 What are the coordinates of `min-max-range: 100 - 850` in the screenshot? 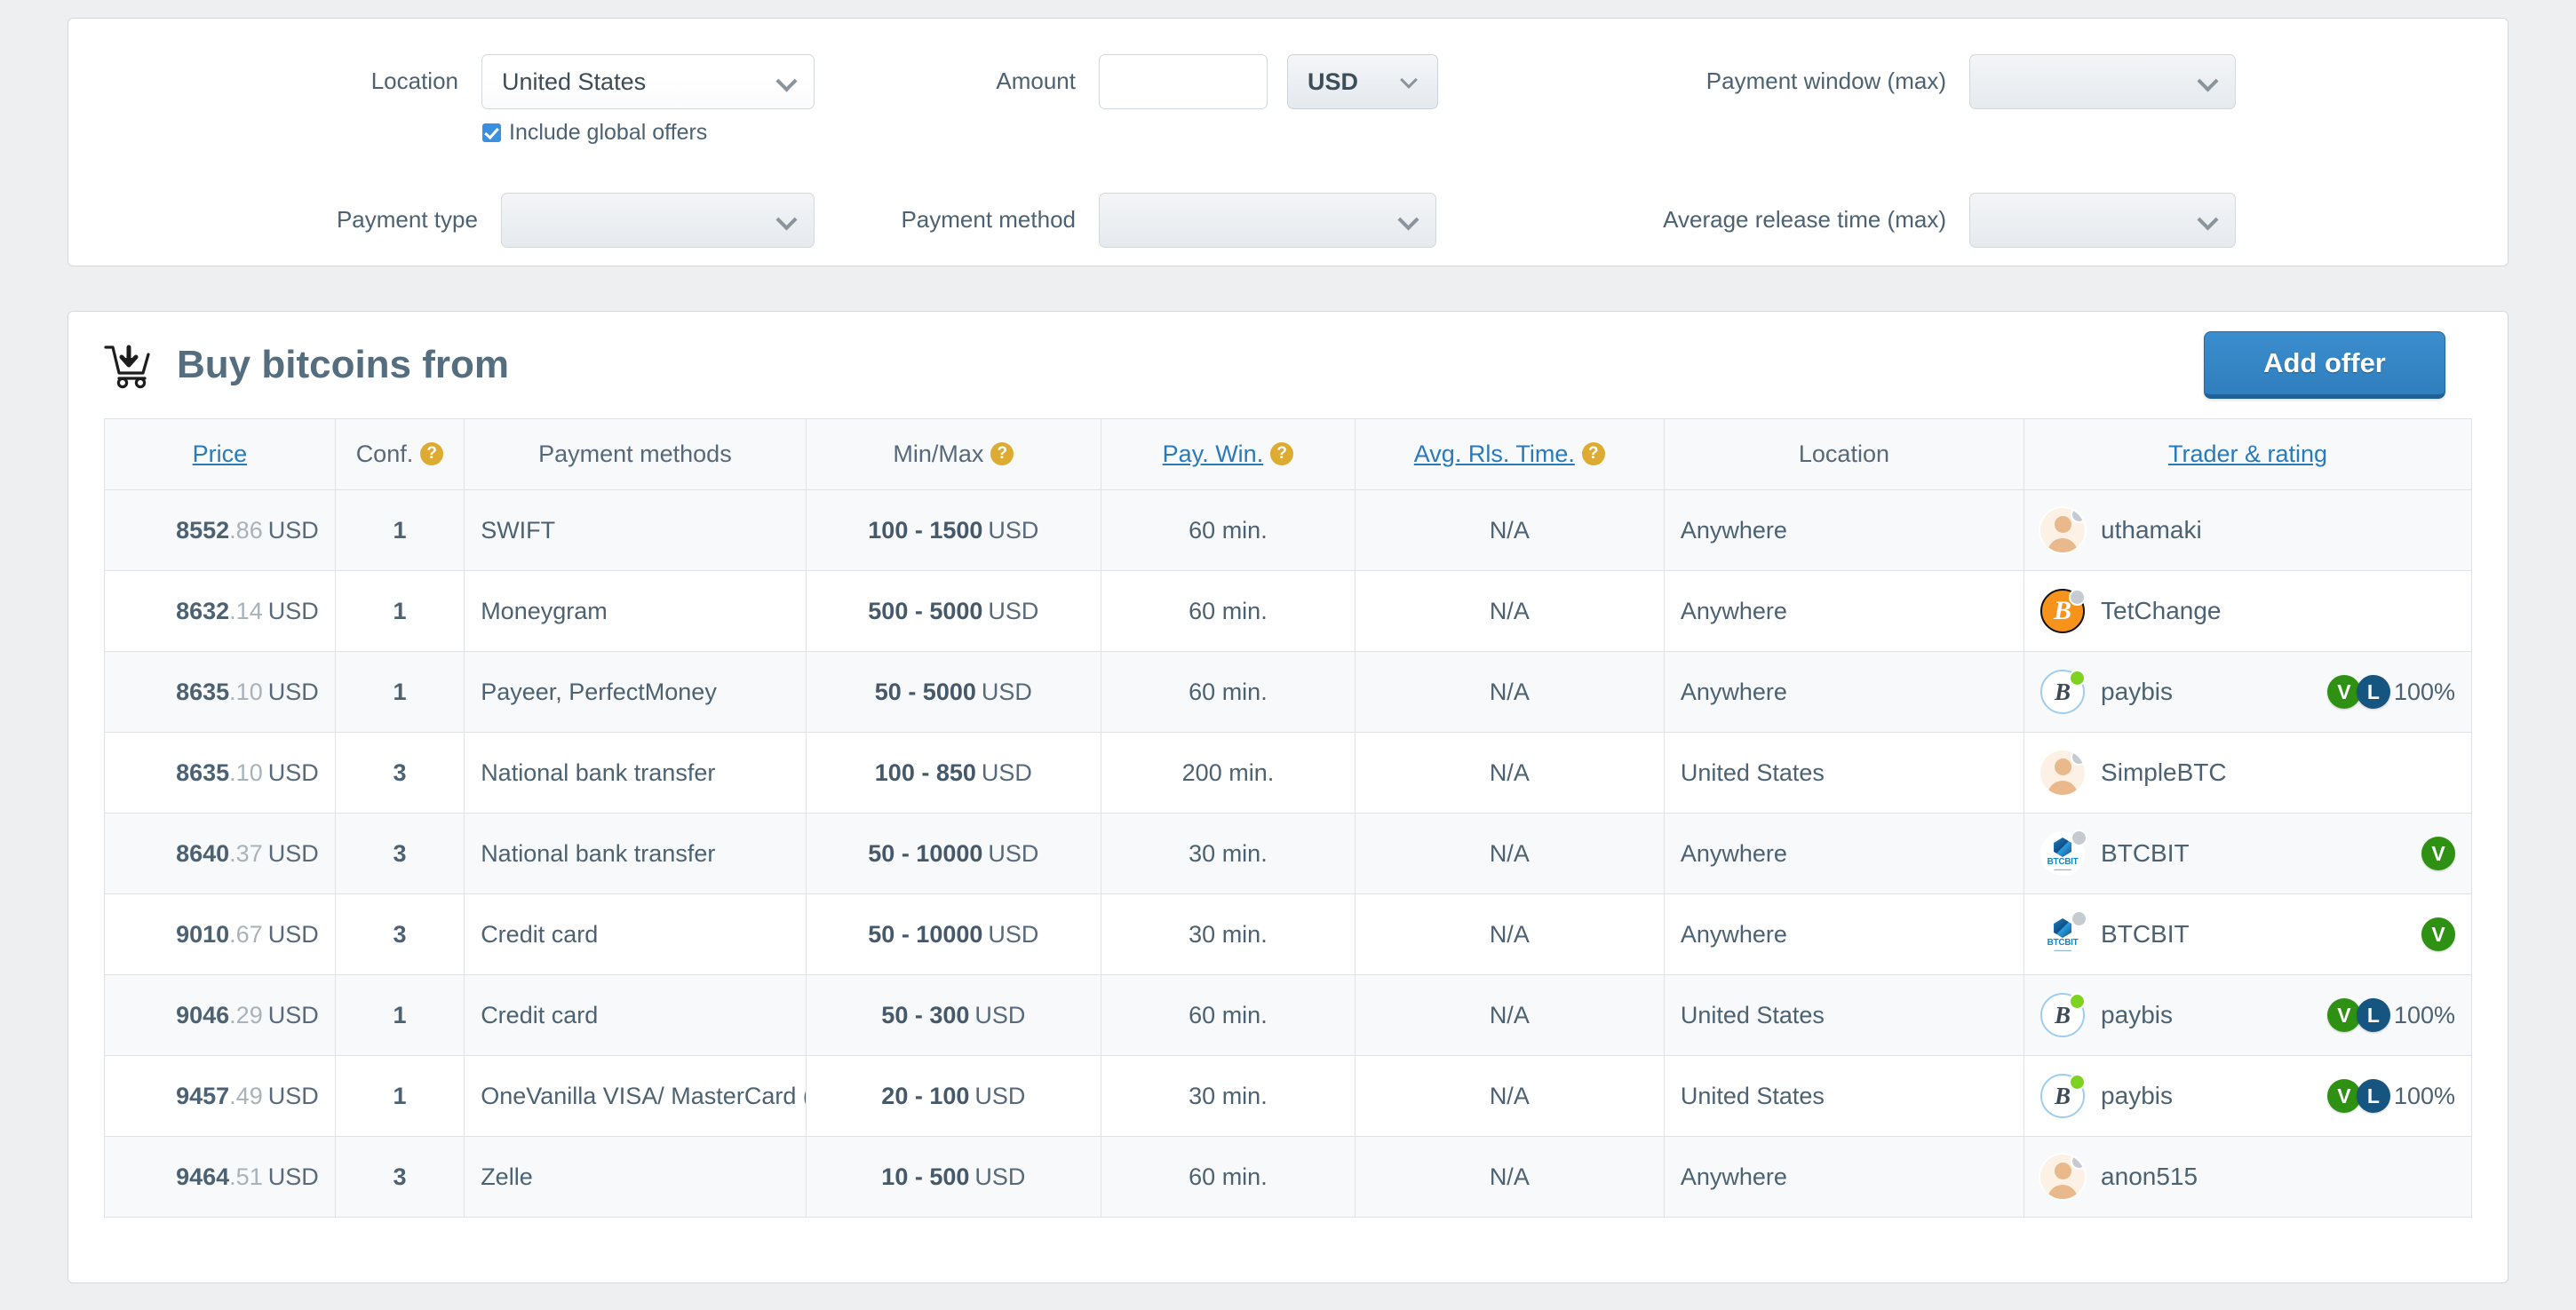 It's located at (925, 772).